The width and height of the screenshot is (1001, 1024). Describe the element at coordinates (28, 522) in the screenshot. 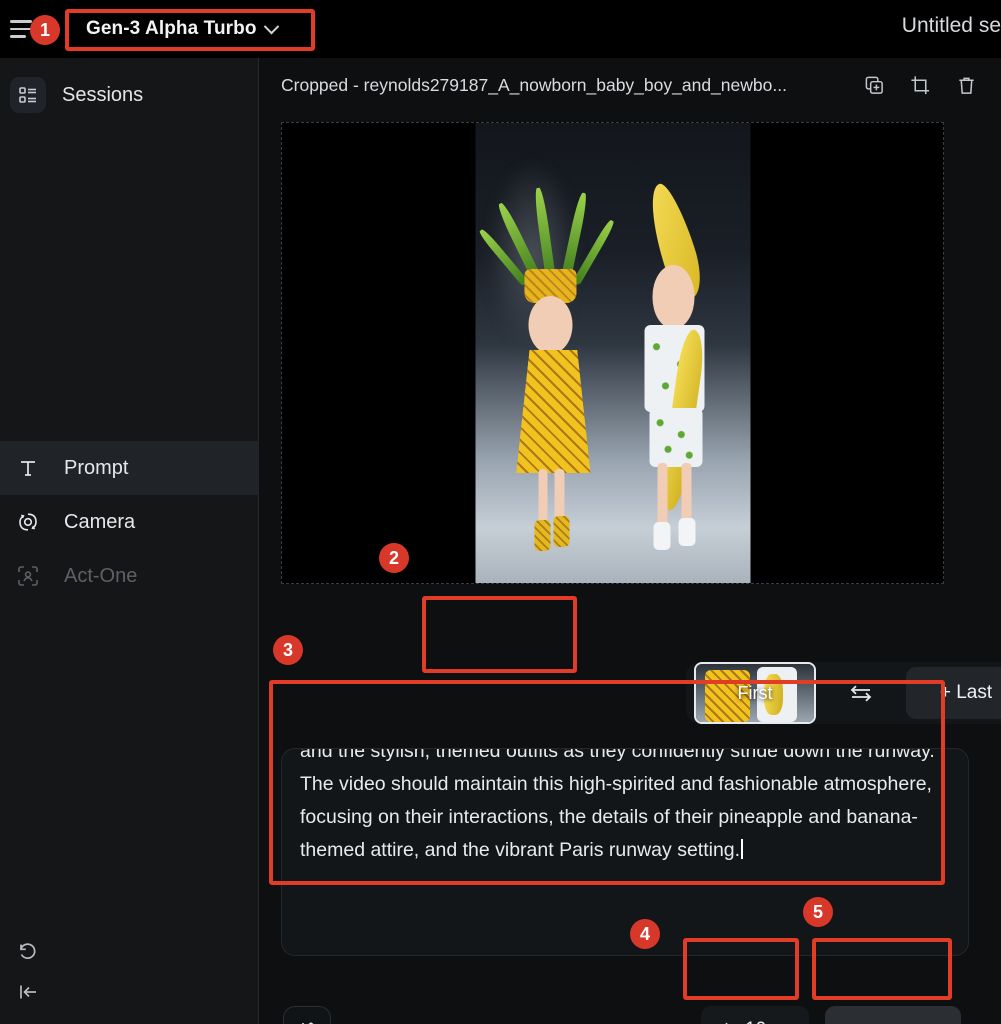

I see `camera-orbit-icon` at that location.